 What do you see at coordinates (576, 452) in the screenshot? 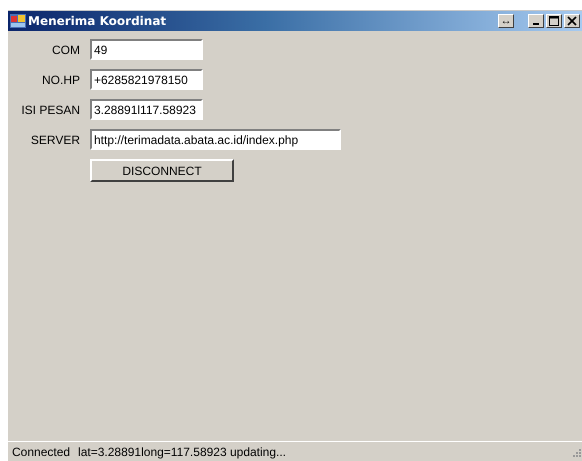
I see `resize-grip-icon` at bounding box center [576, 452].